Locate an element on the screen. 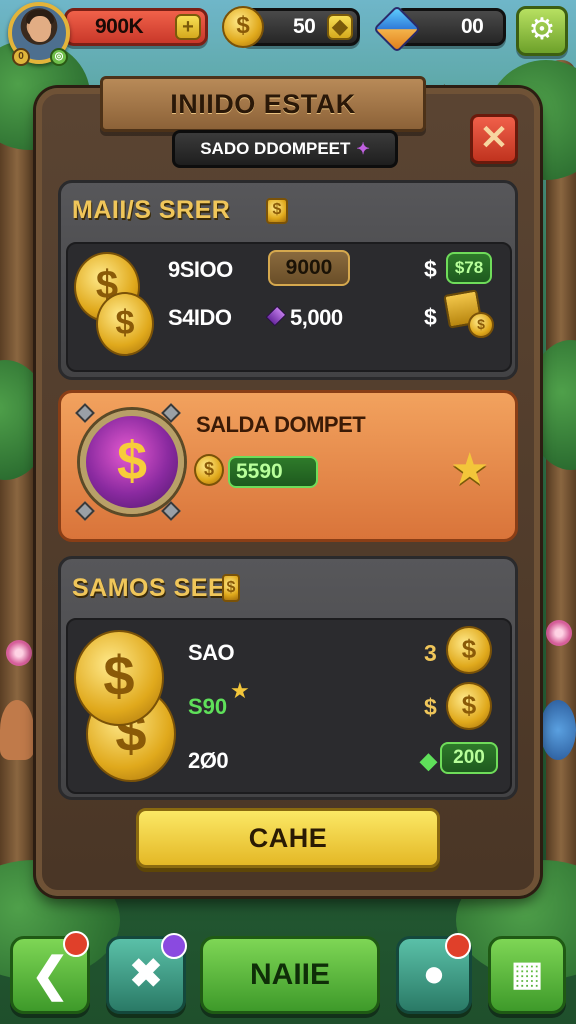 This screenshot has width=576, height=1024. center-nav-label: NAIIE is located at coordinates (289, 974).